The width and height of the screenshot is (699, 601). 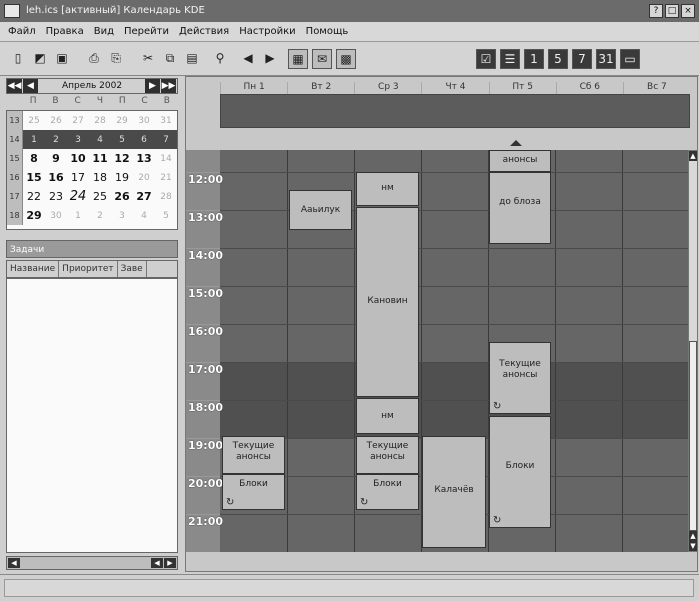 I want to click on event: Ааьилук, so click(x=320, y=210).